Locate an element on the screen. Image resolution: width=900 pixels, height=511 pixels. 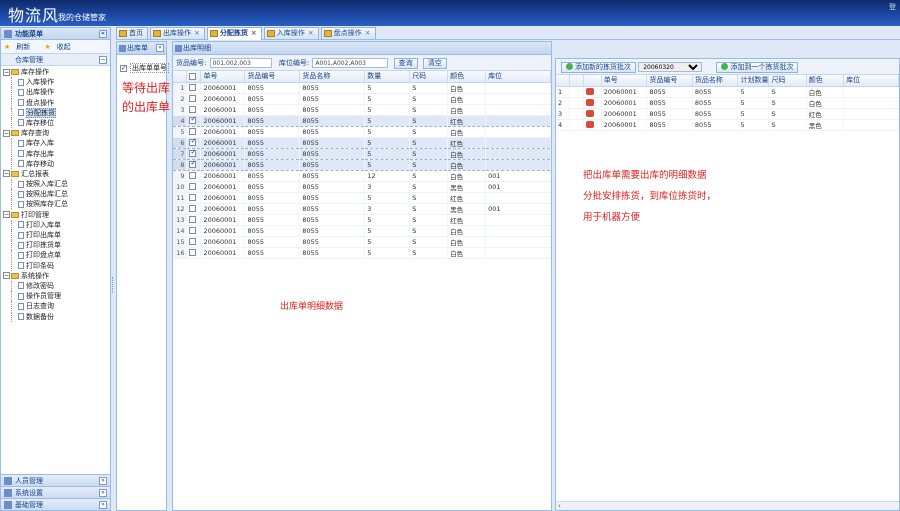
nav-group: − 系统操作 is located at coordinates (56, 276).